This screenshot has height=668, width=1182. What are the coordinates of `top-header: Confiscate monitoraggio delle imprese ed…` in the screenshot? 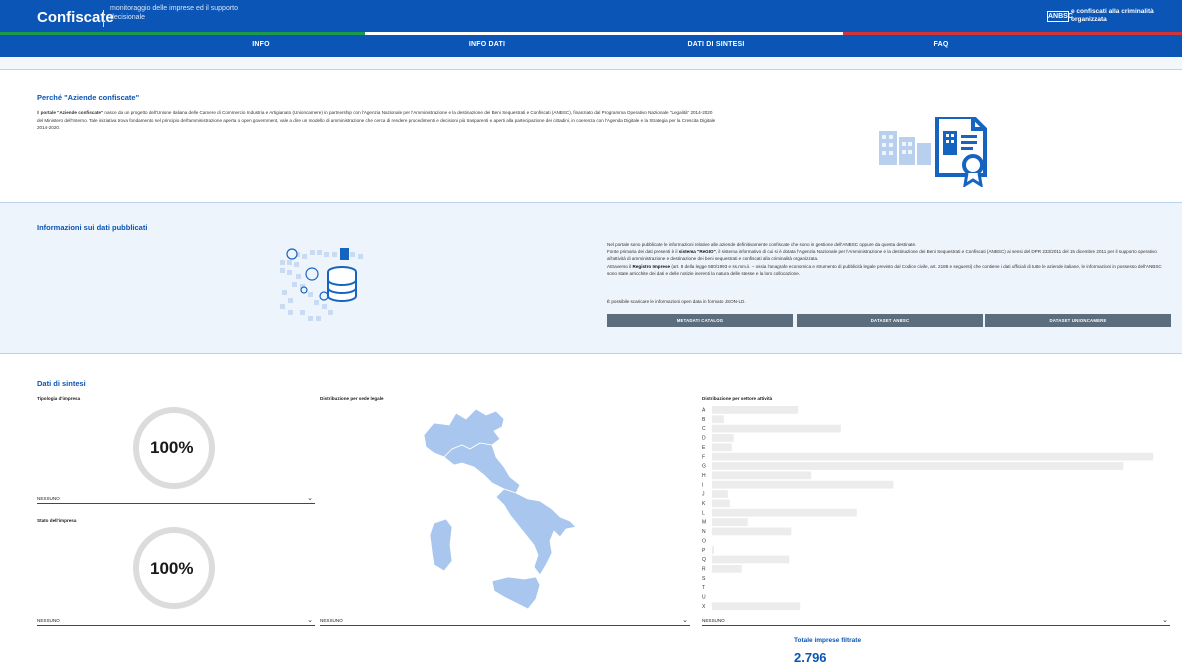 It's located at (591, 16).